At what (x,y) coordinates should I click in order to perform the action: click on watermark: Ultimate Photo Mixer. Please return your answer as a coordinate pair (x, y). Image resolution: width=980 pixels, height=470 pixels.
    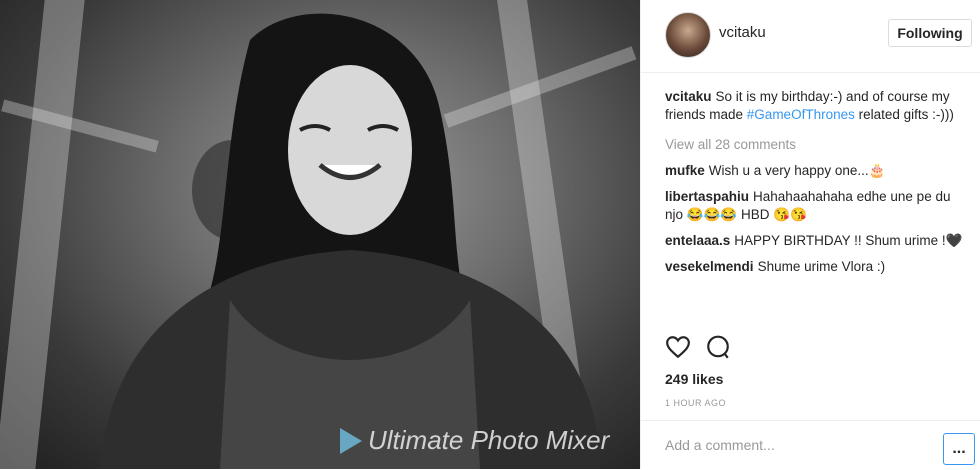
    Looking at the image, I should click on (474, 440).